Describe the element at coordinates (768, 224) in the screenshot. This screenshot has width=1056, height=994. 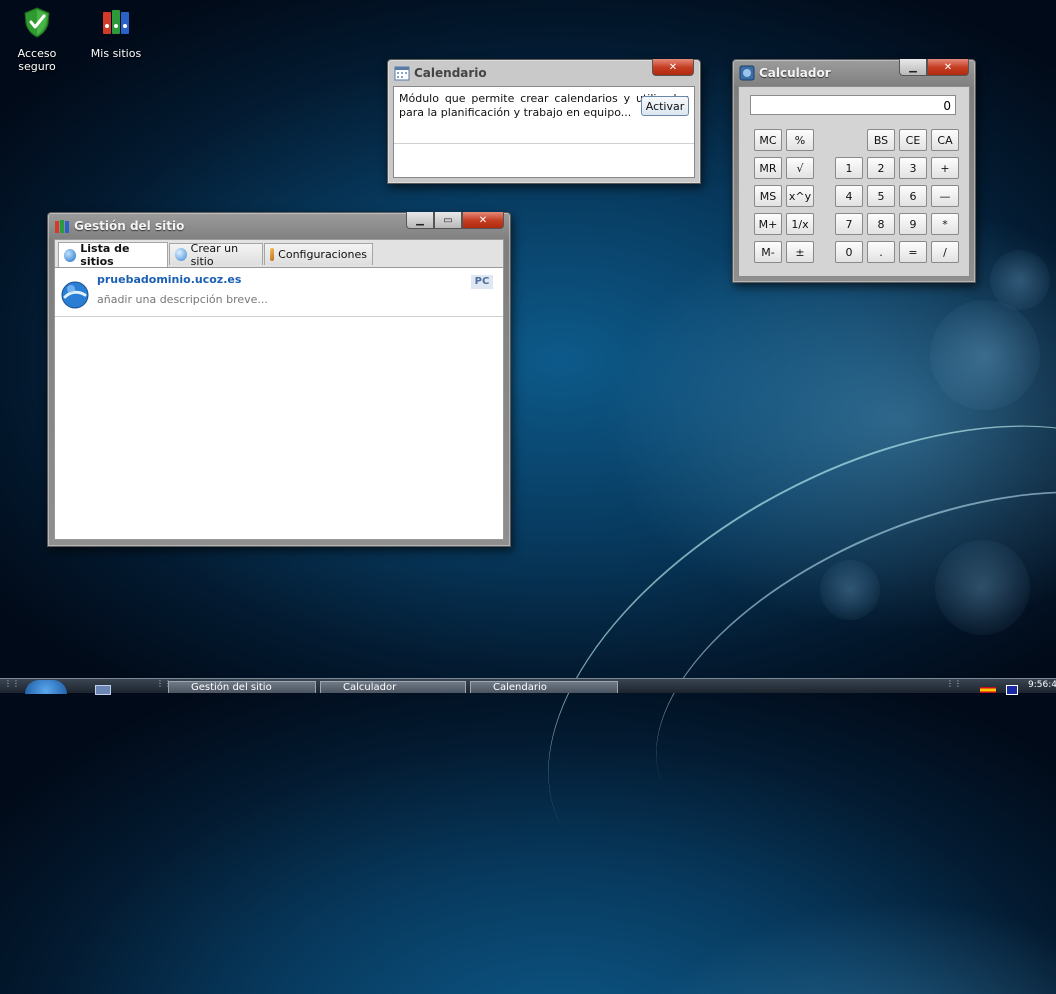
I see `key-mplus: M+` at that location.